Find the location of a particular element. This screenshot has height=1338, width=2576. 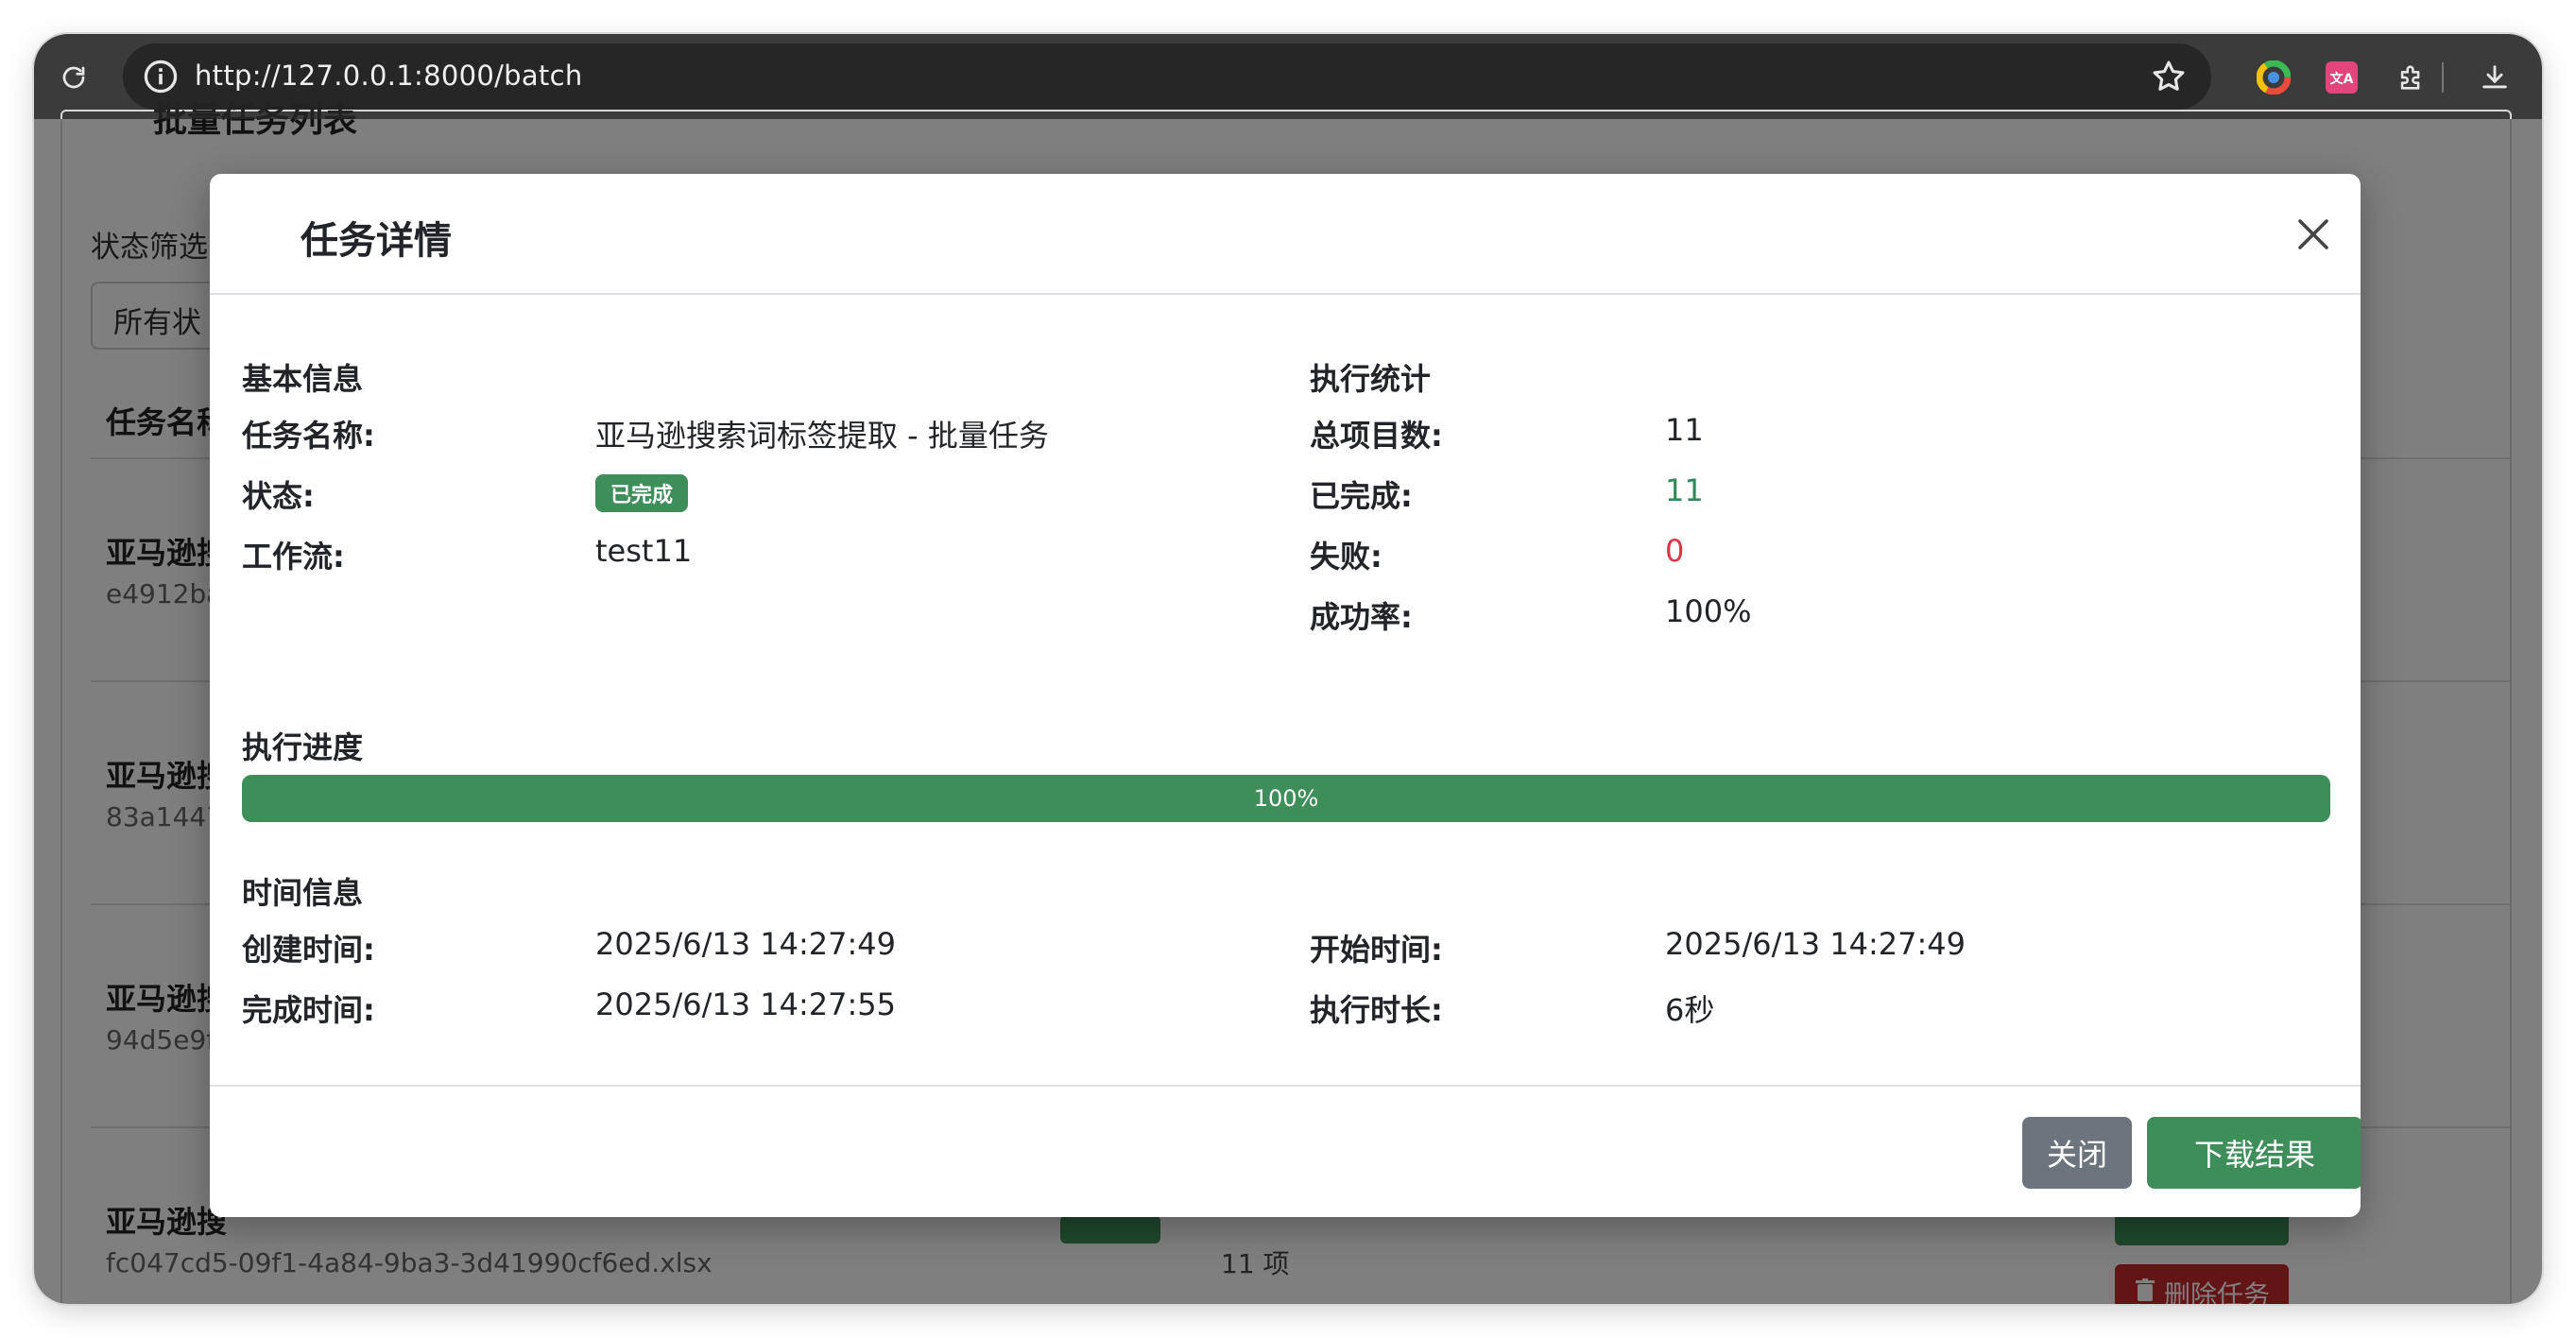

progress-fill: 100% is located at coordinates (1286, 798).